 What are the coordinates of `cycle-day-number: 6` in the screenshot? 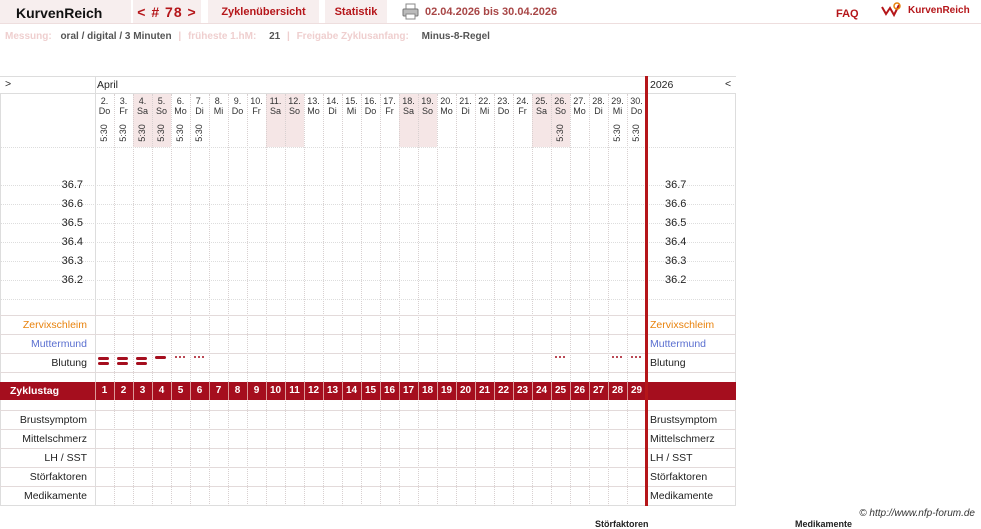 It's located at (199, 390).